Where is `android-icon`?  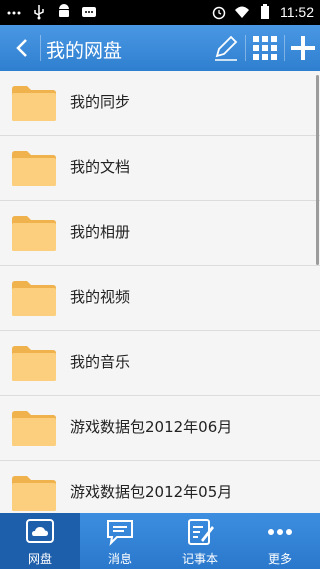 android-icon is located at coordinates (64, 12).